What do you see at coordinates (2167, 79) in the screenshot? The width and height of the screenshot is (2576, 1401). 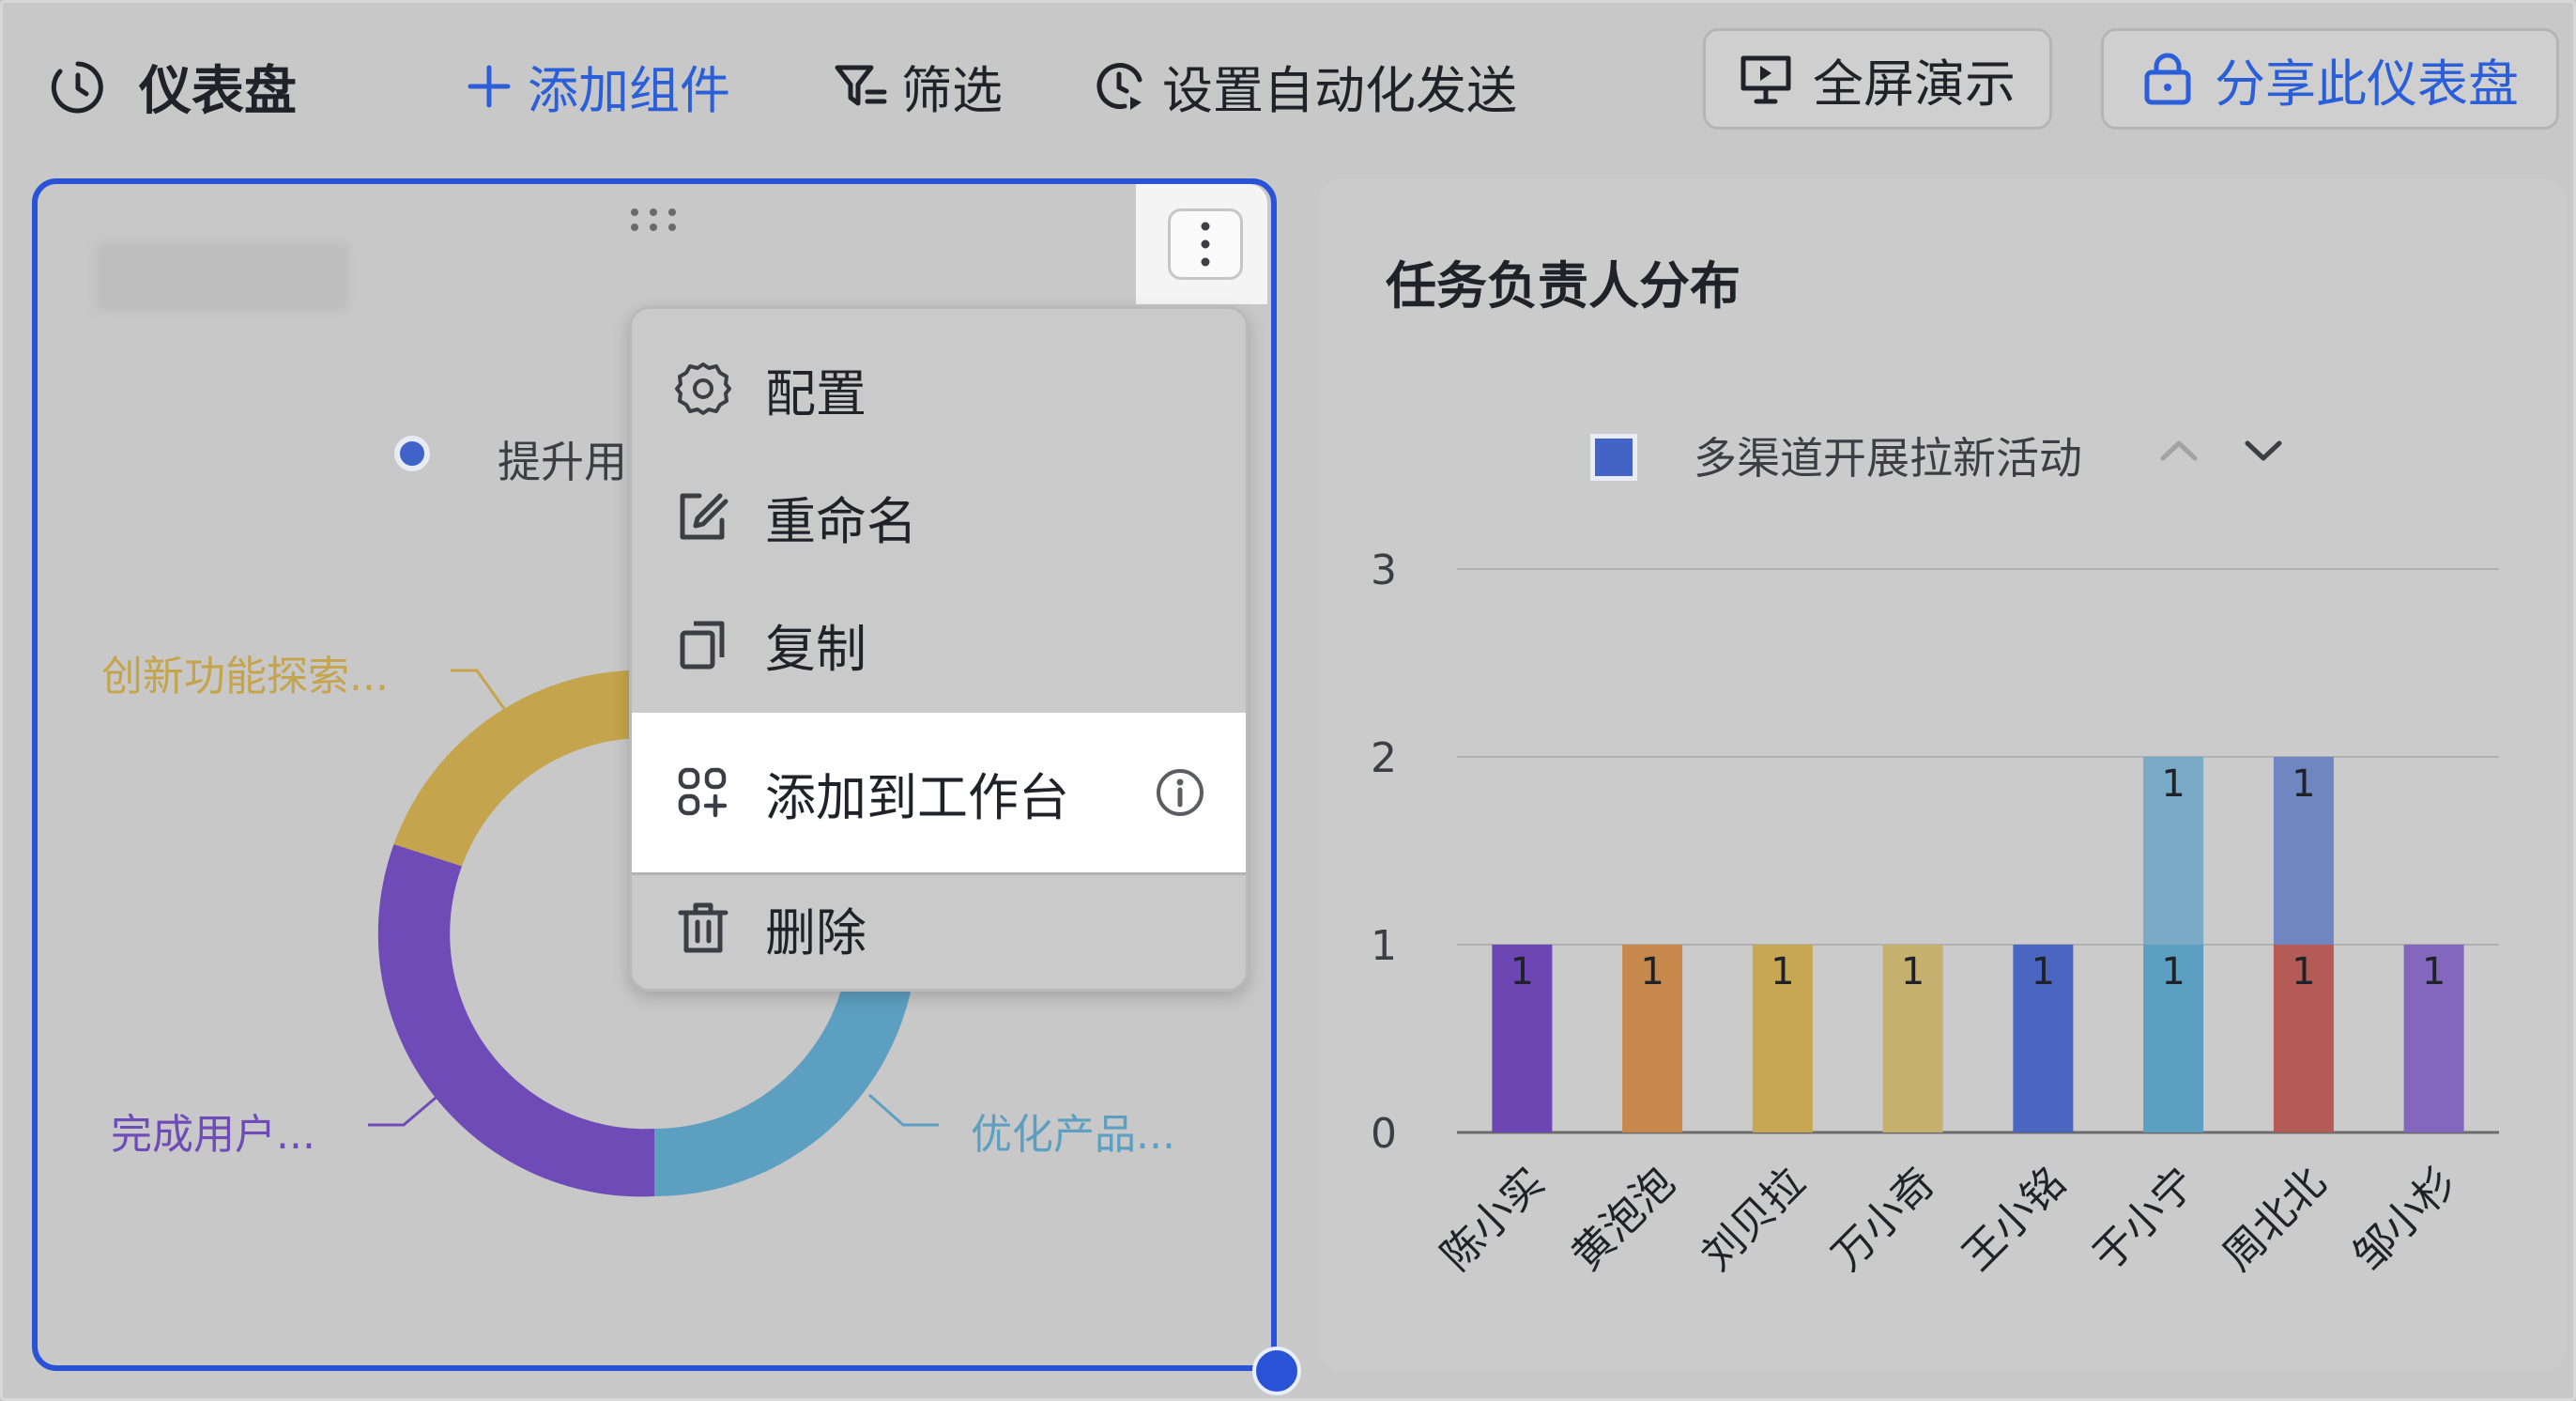 I see `lock-icon` at bounding box center [2167, 79].